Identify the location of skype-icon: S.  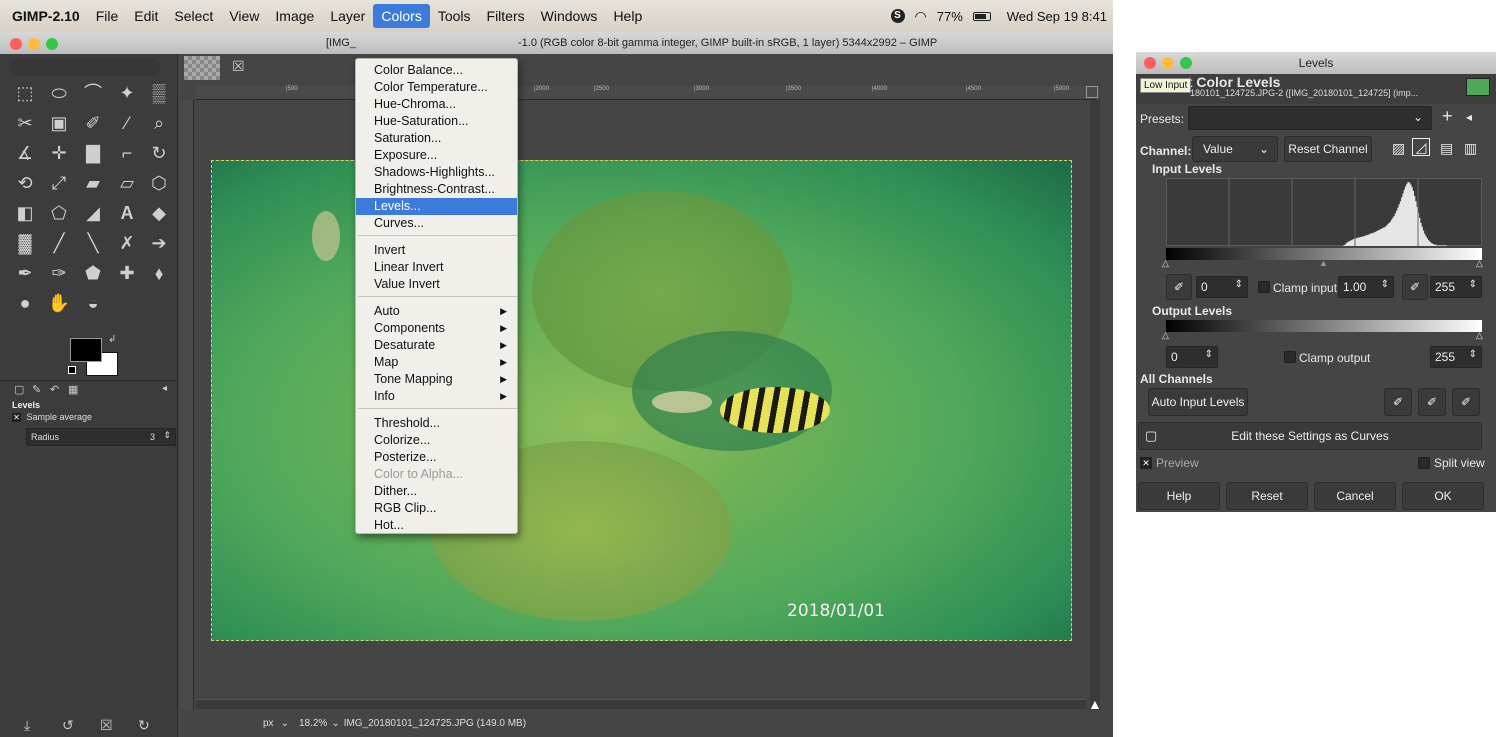
(897, 16).